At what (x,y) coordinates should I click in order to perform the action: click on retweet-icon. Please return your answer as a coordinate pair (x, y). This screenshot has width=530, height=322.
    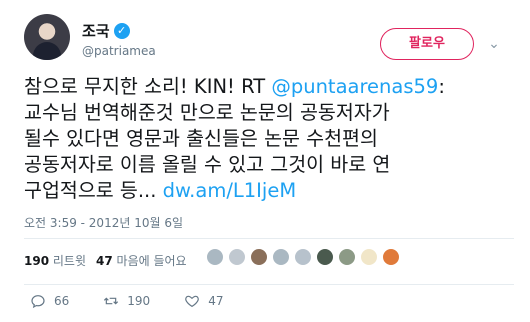
    Looking at the image, I should click on (111, 301).